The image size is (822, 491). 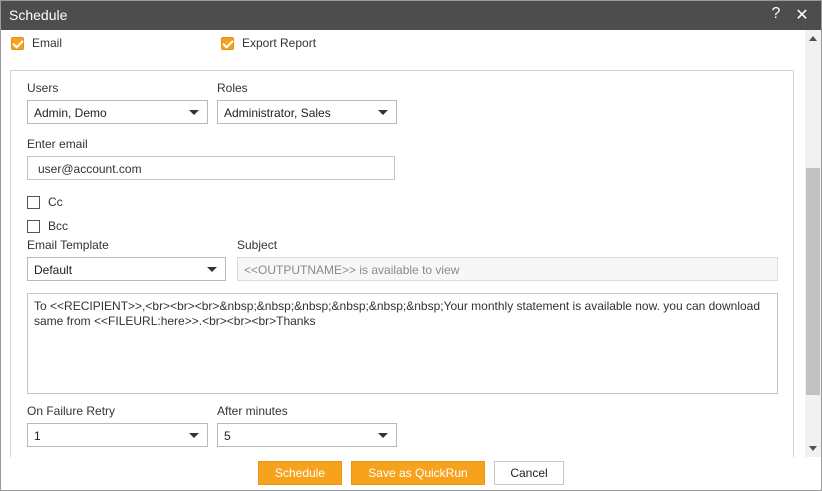 What do you see at coordinates (211, 168) in the screenshot?
I see `email-field: user@account.com` at bounding box center [211, 168].